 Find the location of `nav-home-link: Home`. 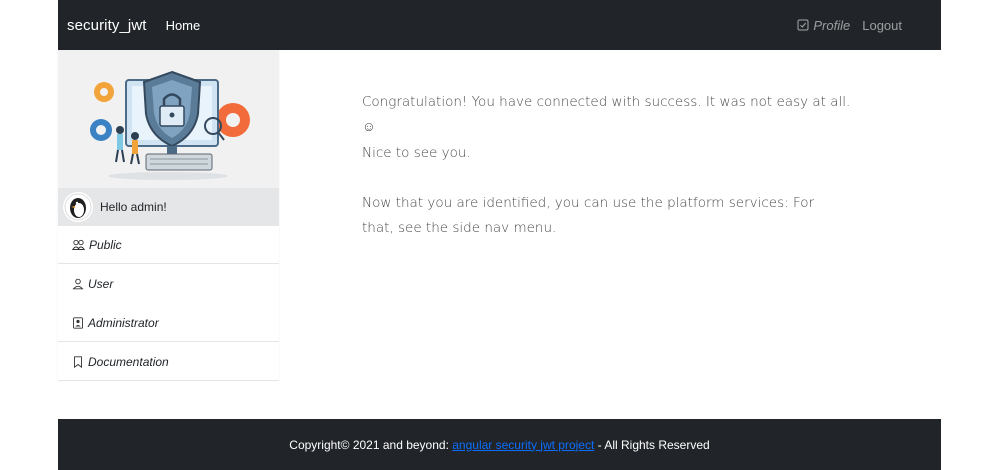

nav-home-link: Home is located at coordinates (183, 25).